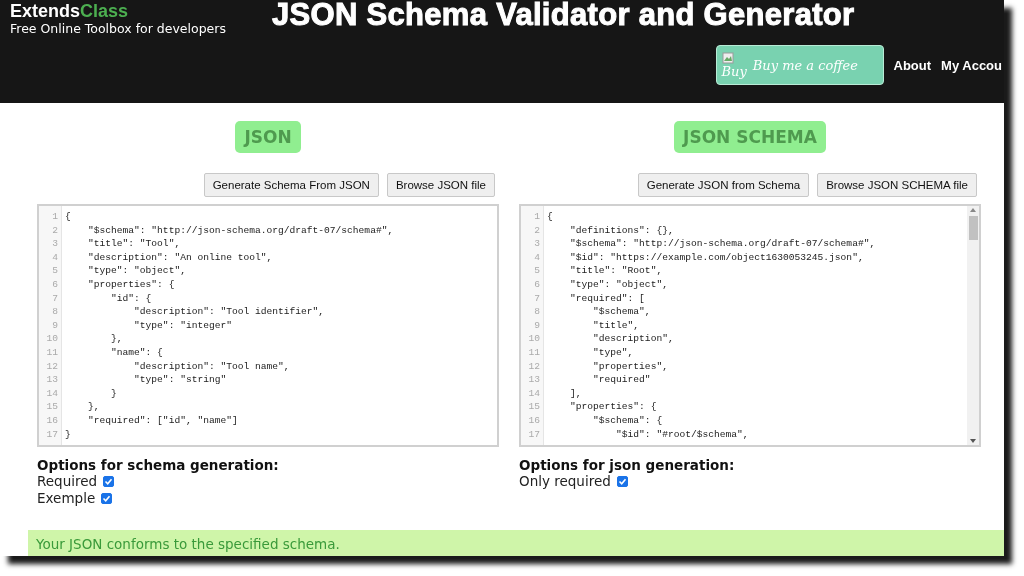 This screenshot has width=1024, height=576. What do you see at coordinates (627, 465) in the screenshot?
I see `options-title: Options for json generation:` at bounding box center [627, 465].